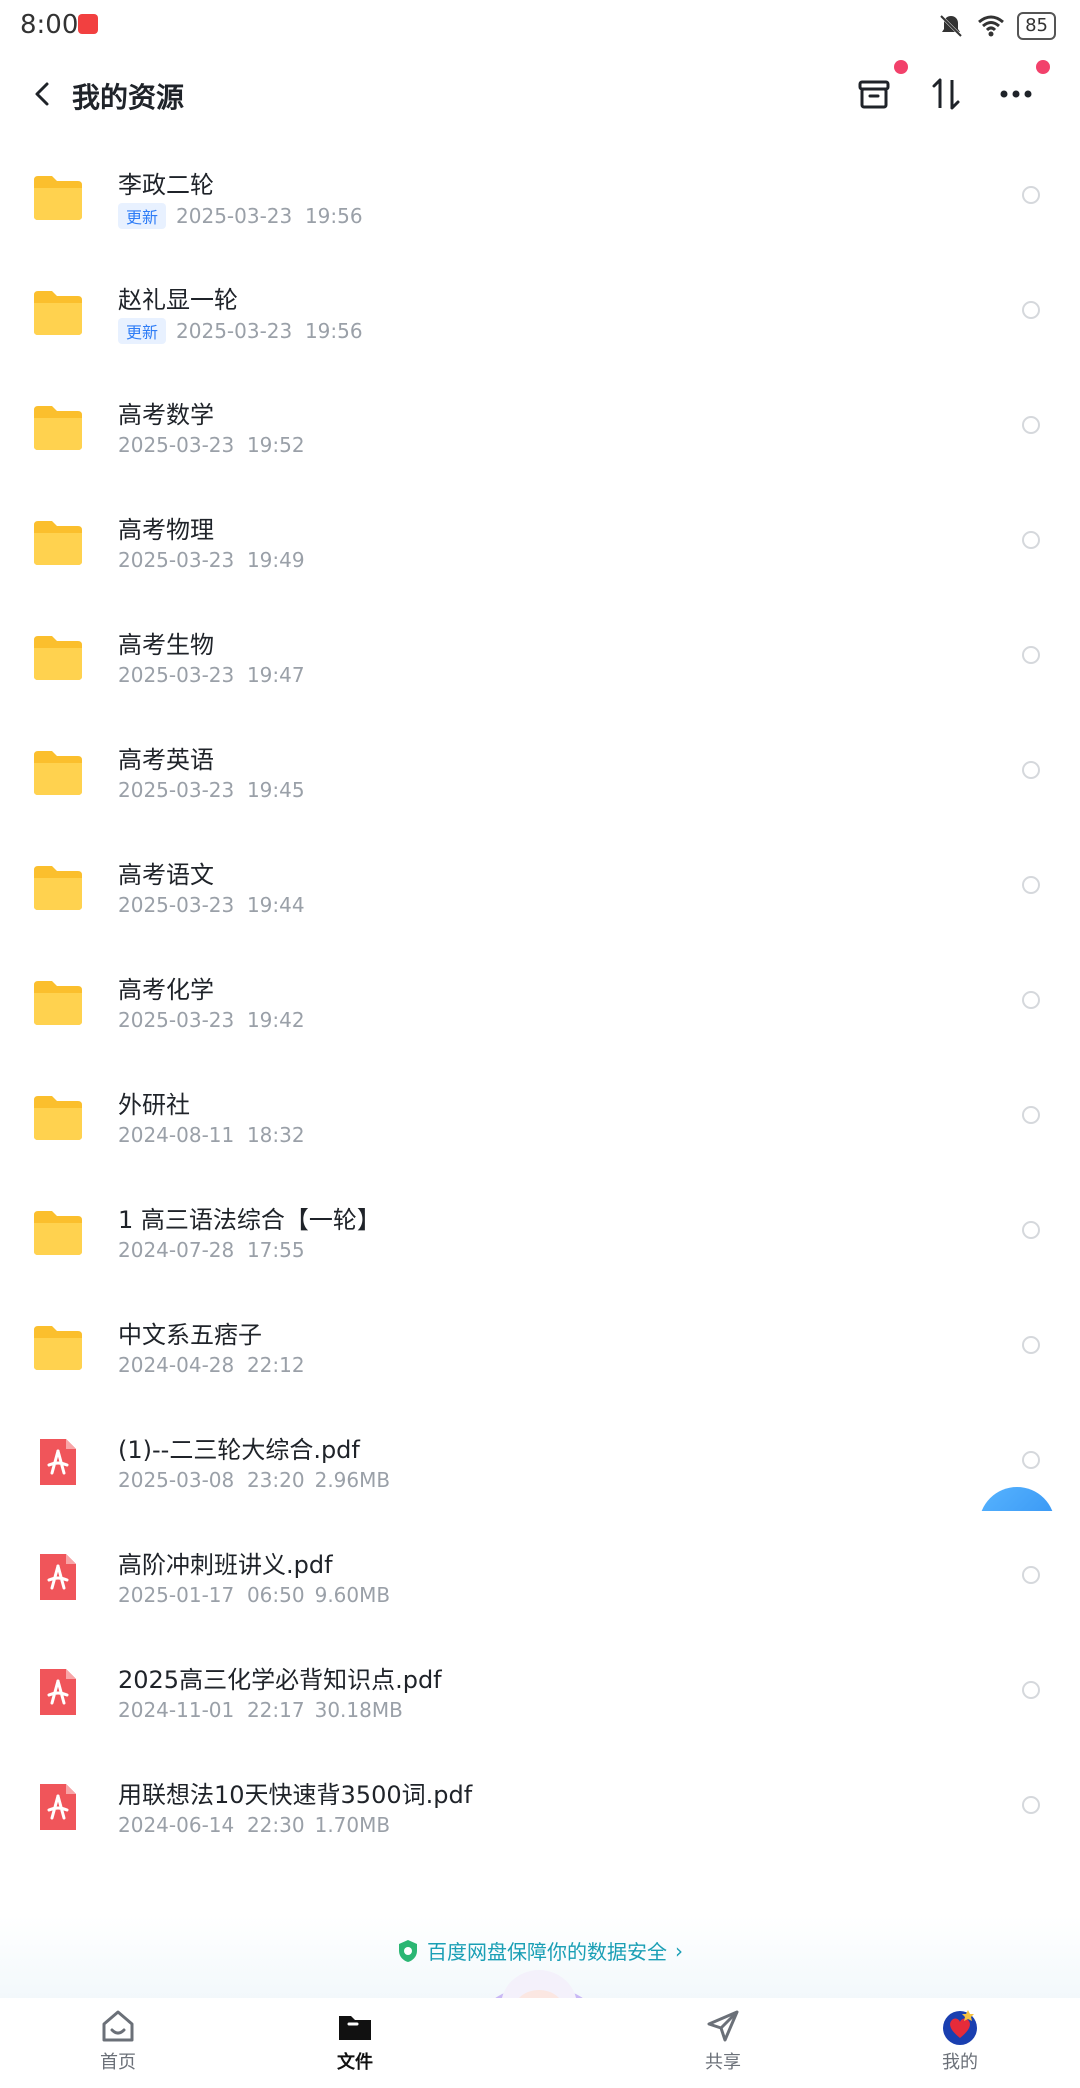 Image resolution: width=1080 pixels, height=2088 pixels. I want to click on item-name: 高考化学, so click(166, 990).